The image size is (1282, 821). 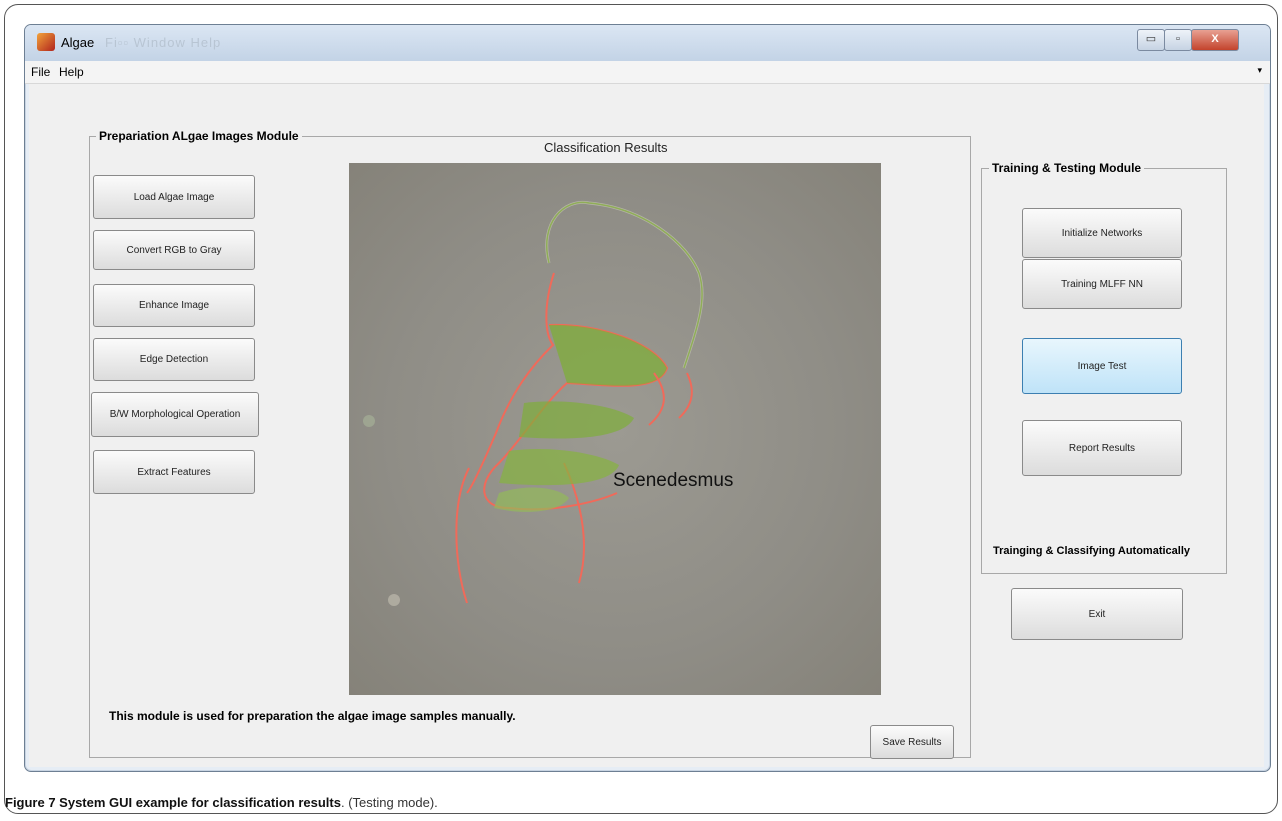 What do you see at coordinates (912, 742) in the screenshot?
I see `save-results-button: Save Results` at bounding box center [912, 742].